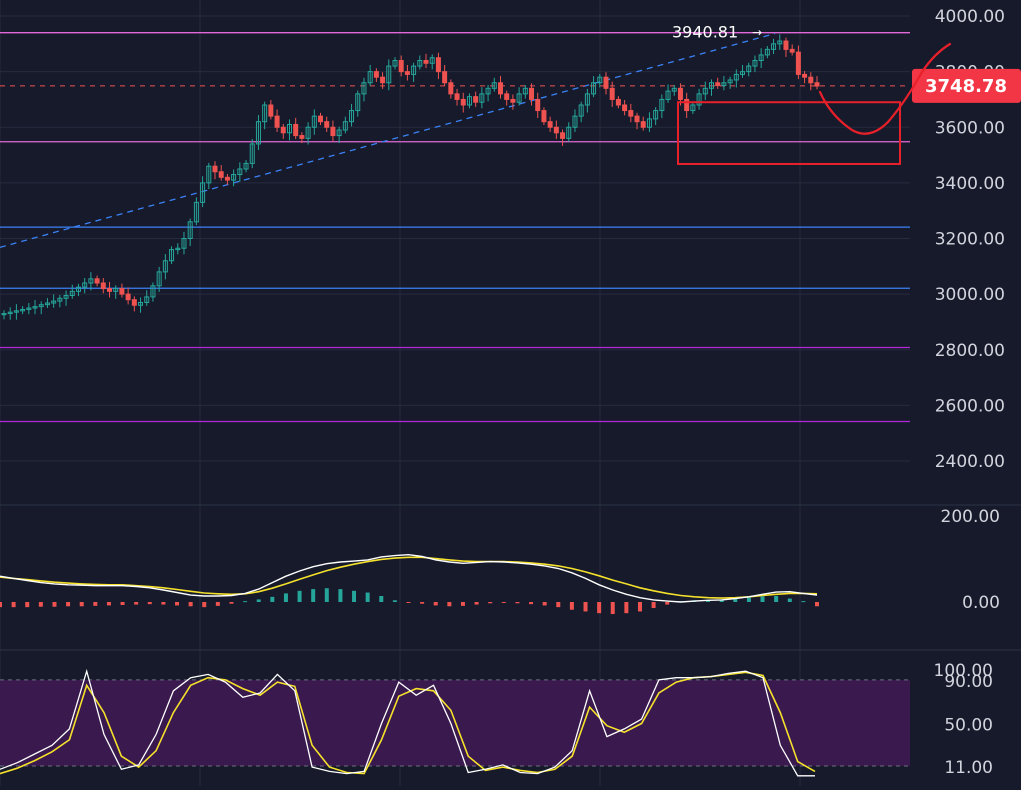  I want to click on high-price-arrow: →, so click(757, 32).